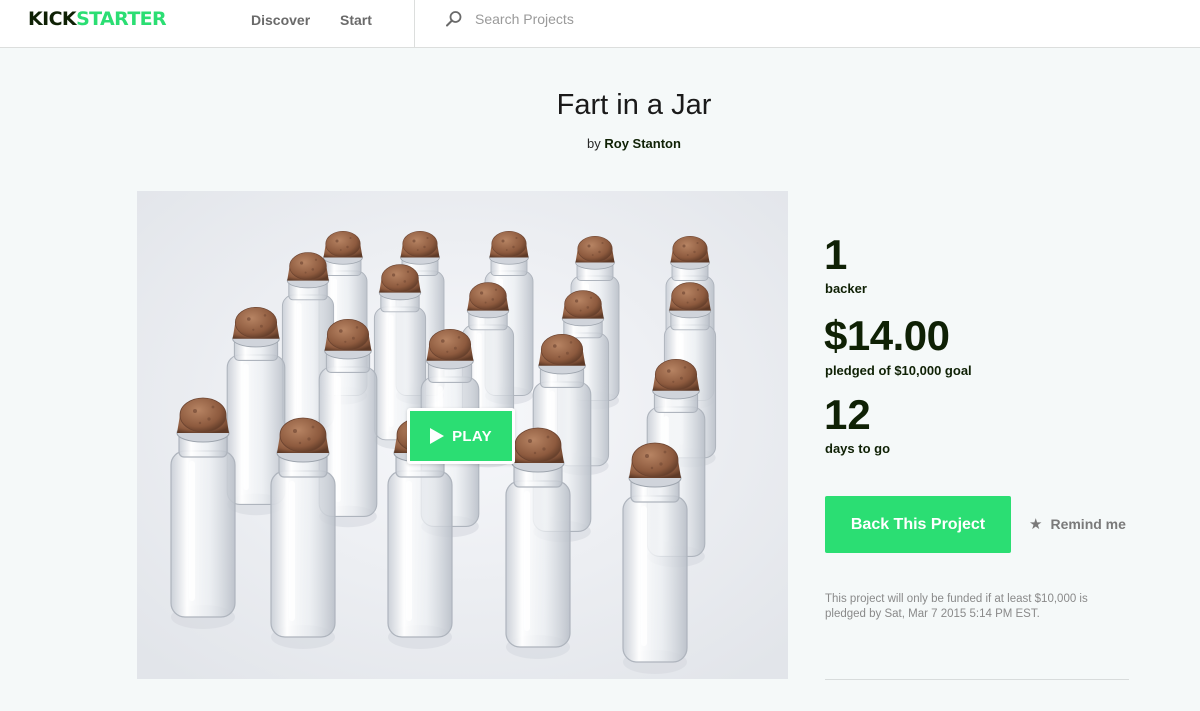 The width and height of the screenshot is (1200, 711). Describe the element at coordinates (625, 19) in the screenshot. I see `search-input` at that location.